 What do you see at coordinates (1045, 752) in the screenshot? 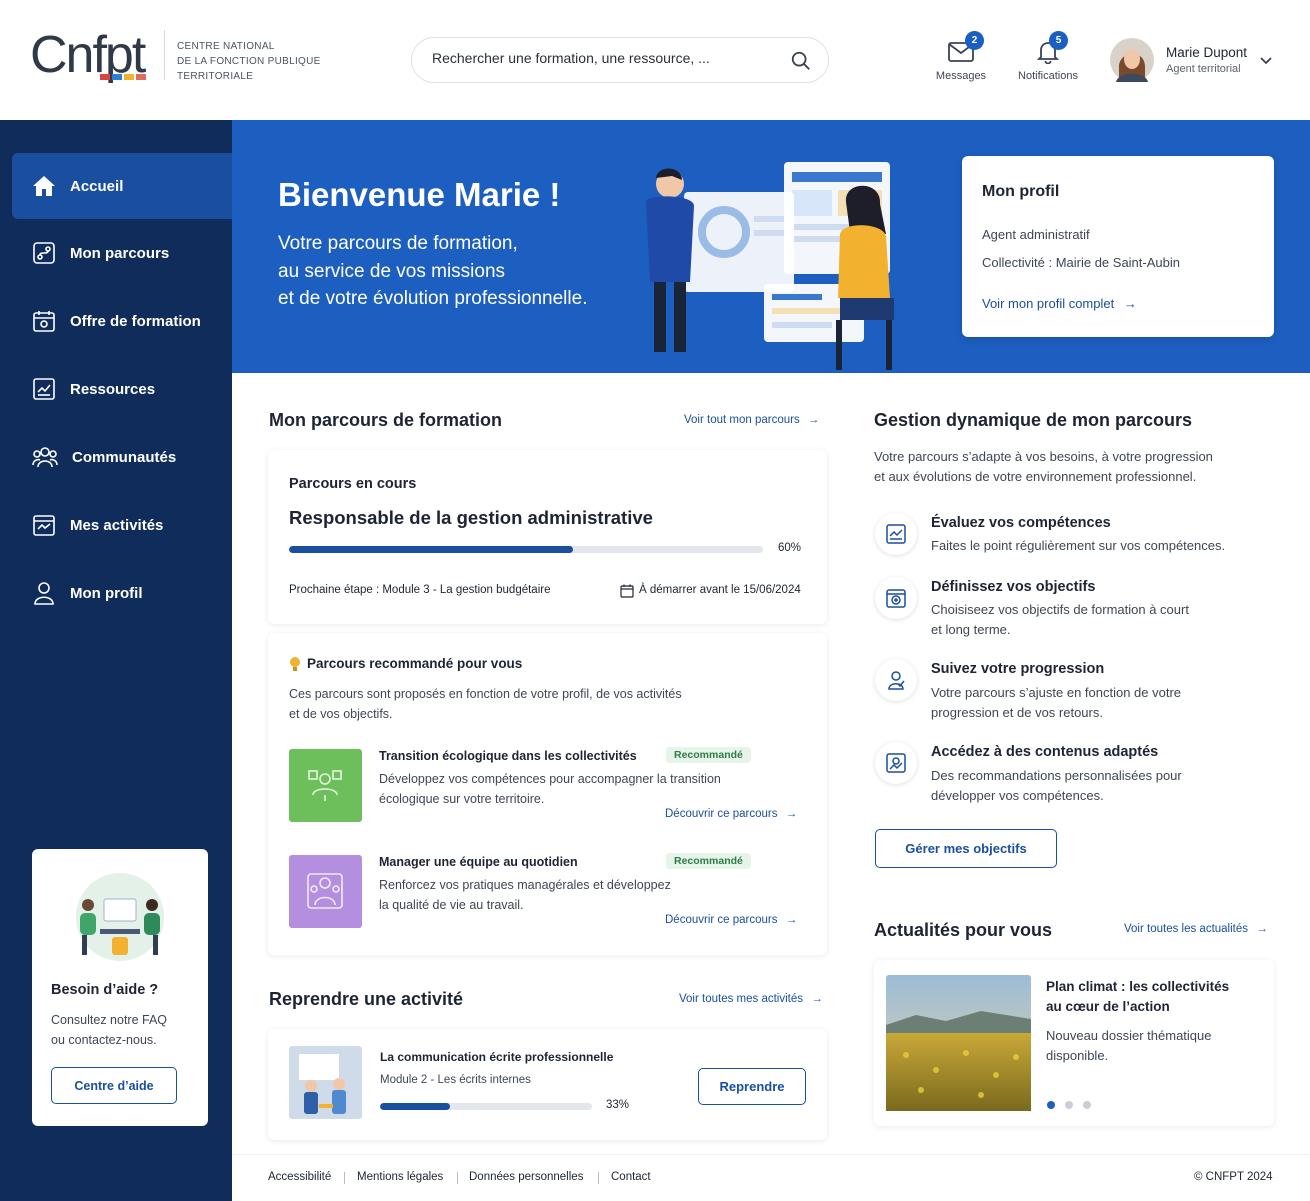
I see `feature-title: Accédez à des contenus adaptés` at bounding box center [1045, 752].